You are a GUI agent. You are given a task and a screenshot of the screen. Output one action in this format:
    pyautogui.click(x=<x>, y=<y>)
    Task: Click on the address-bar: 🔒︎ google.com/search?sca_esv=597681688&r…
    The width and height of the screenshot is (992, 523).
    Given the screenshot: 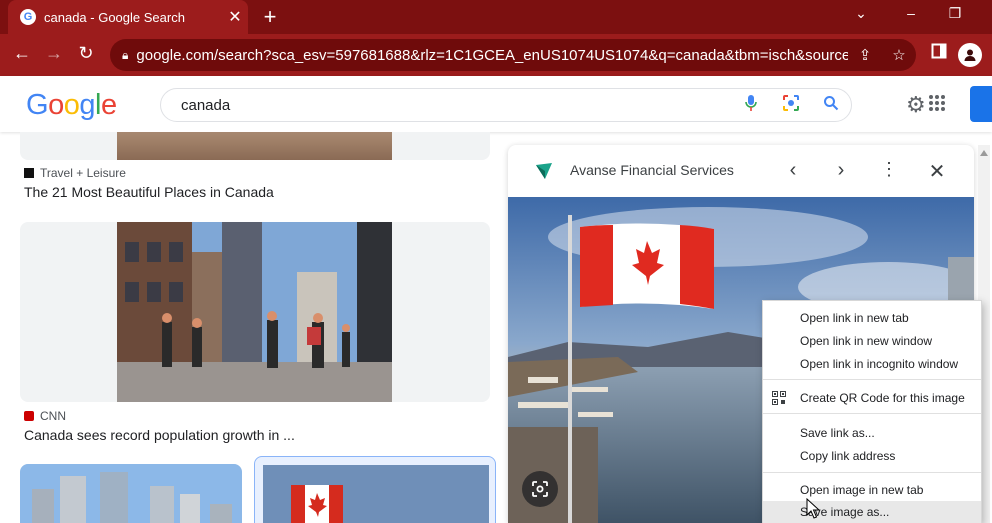 What is the action you would take?
    pyautogui.click(x=513, y=55)
    